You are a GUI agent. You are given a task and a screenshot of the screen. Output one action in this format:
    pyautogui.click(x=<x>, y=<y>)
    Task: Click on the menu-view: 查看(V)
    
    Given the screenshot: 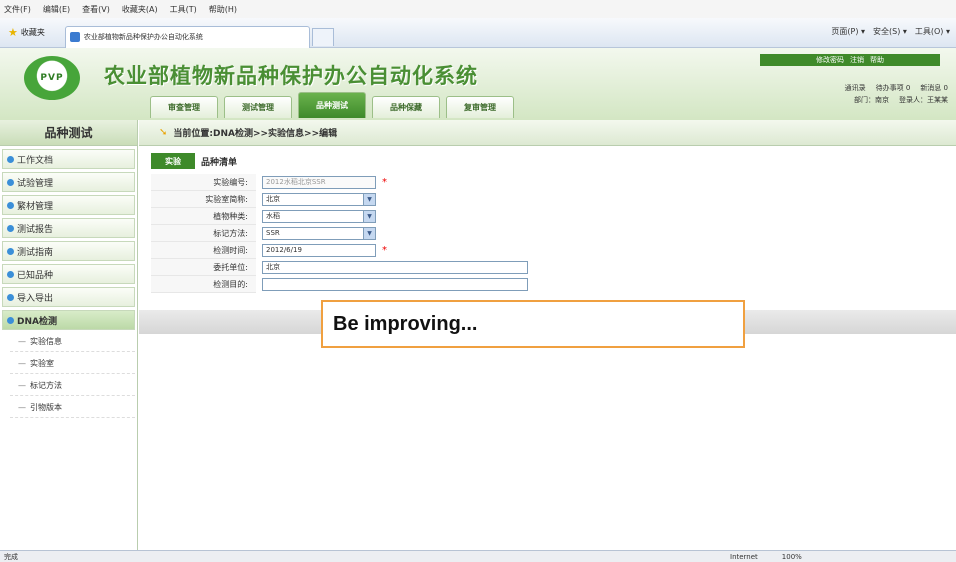 What is the action you would take?
    pyautogui.click(x=96, y=9)
    